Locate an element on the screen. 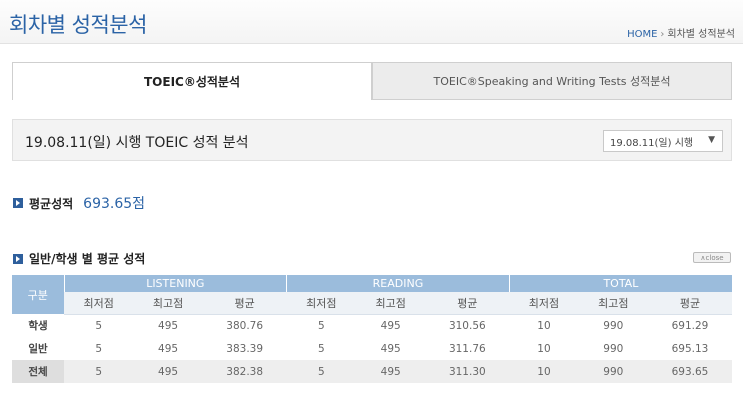  average-score-label: 평균성적 is located at coordinates (51, 203).